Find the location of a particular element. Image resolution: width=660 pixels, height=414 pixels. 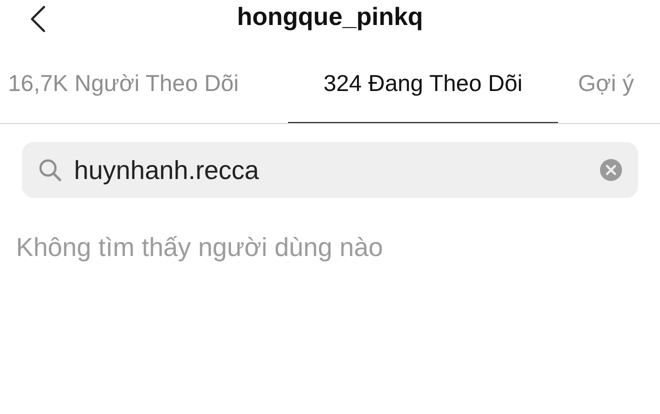

no-results-message: Không tìm thấy người dùng nào is located at coordinates (199, 247).